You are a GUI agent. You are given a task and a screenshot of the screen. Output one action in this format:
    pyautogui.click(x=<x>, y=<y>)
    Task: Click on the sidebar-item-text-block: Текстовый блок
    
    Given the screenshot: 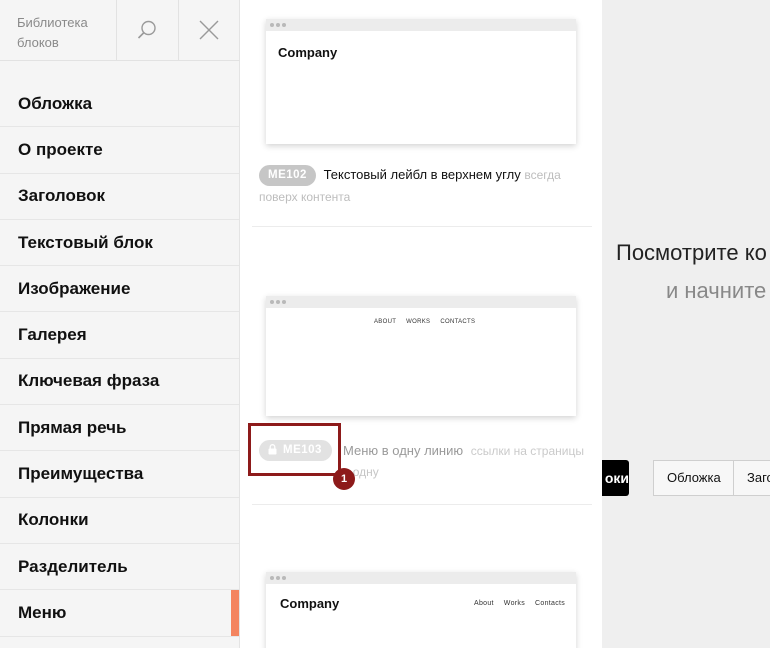 What is the action you would take?
    pyautogui.click(x=119, y=243)
    